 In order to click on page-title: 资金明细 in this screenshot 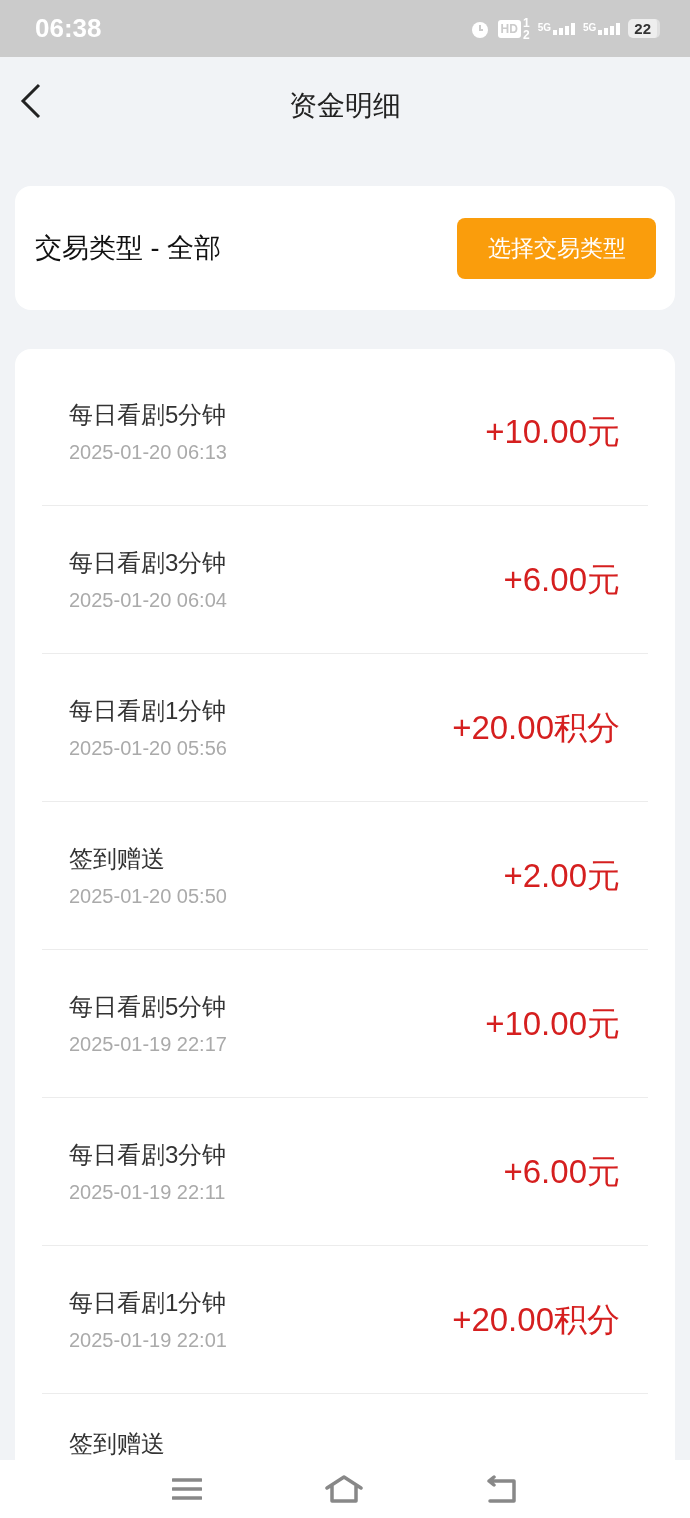, I will do `click(345, 106)`.